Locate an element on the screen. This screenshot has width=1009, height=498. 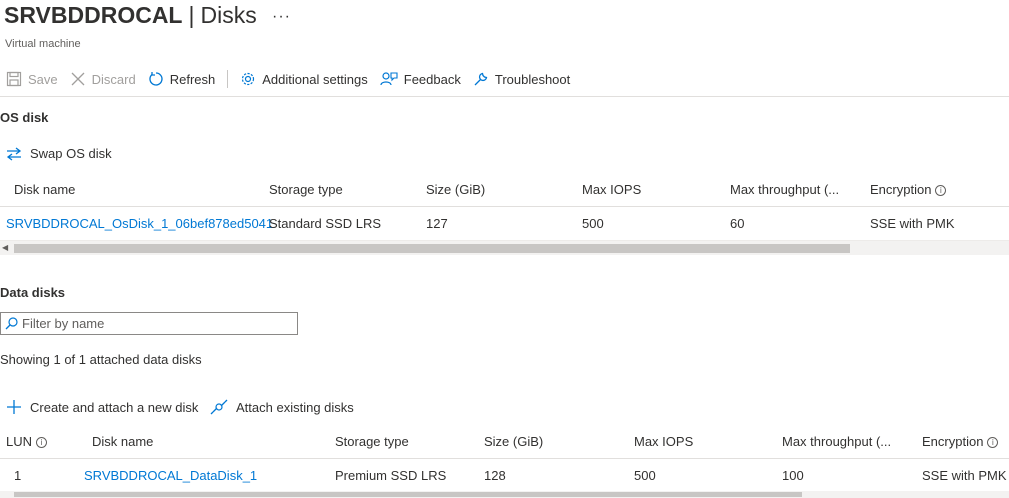
os-disk-horizontal-scrollbar: ◀ is located at coordinates (504, 248).